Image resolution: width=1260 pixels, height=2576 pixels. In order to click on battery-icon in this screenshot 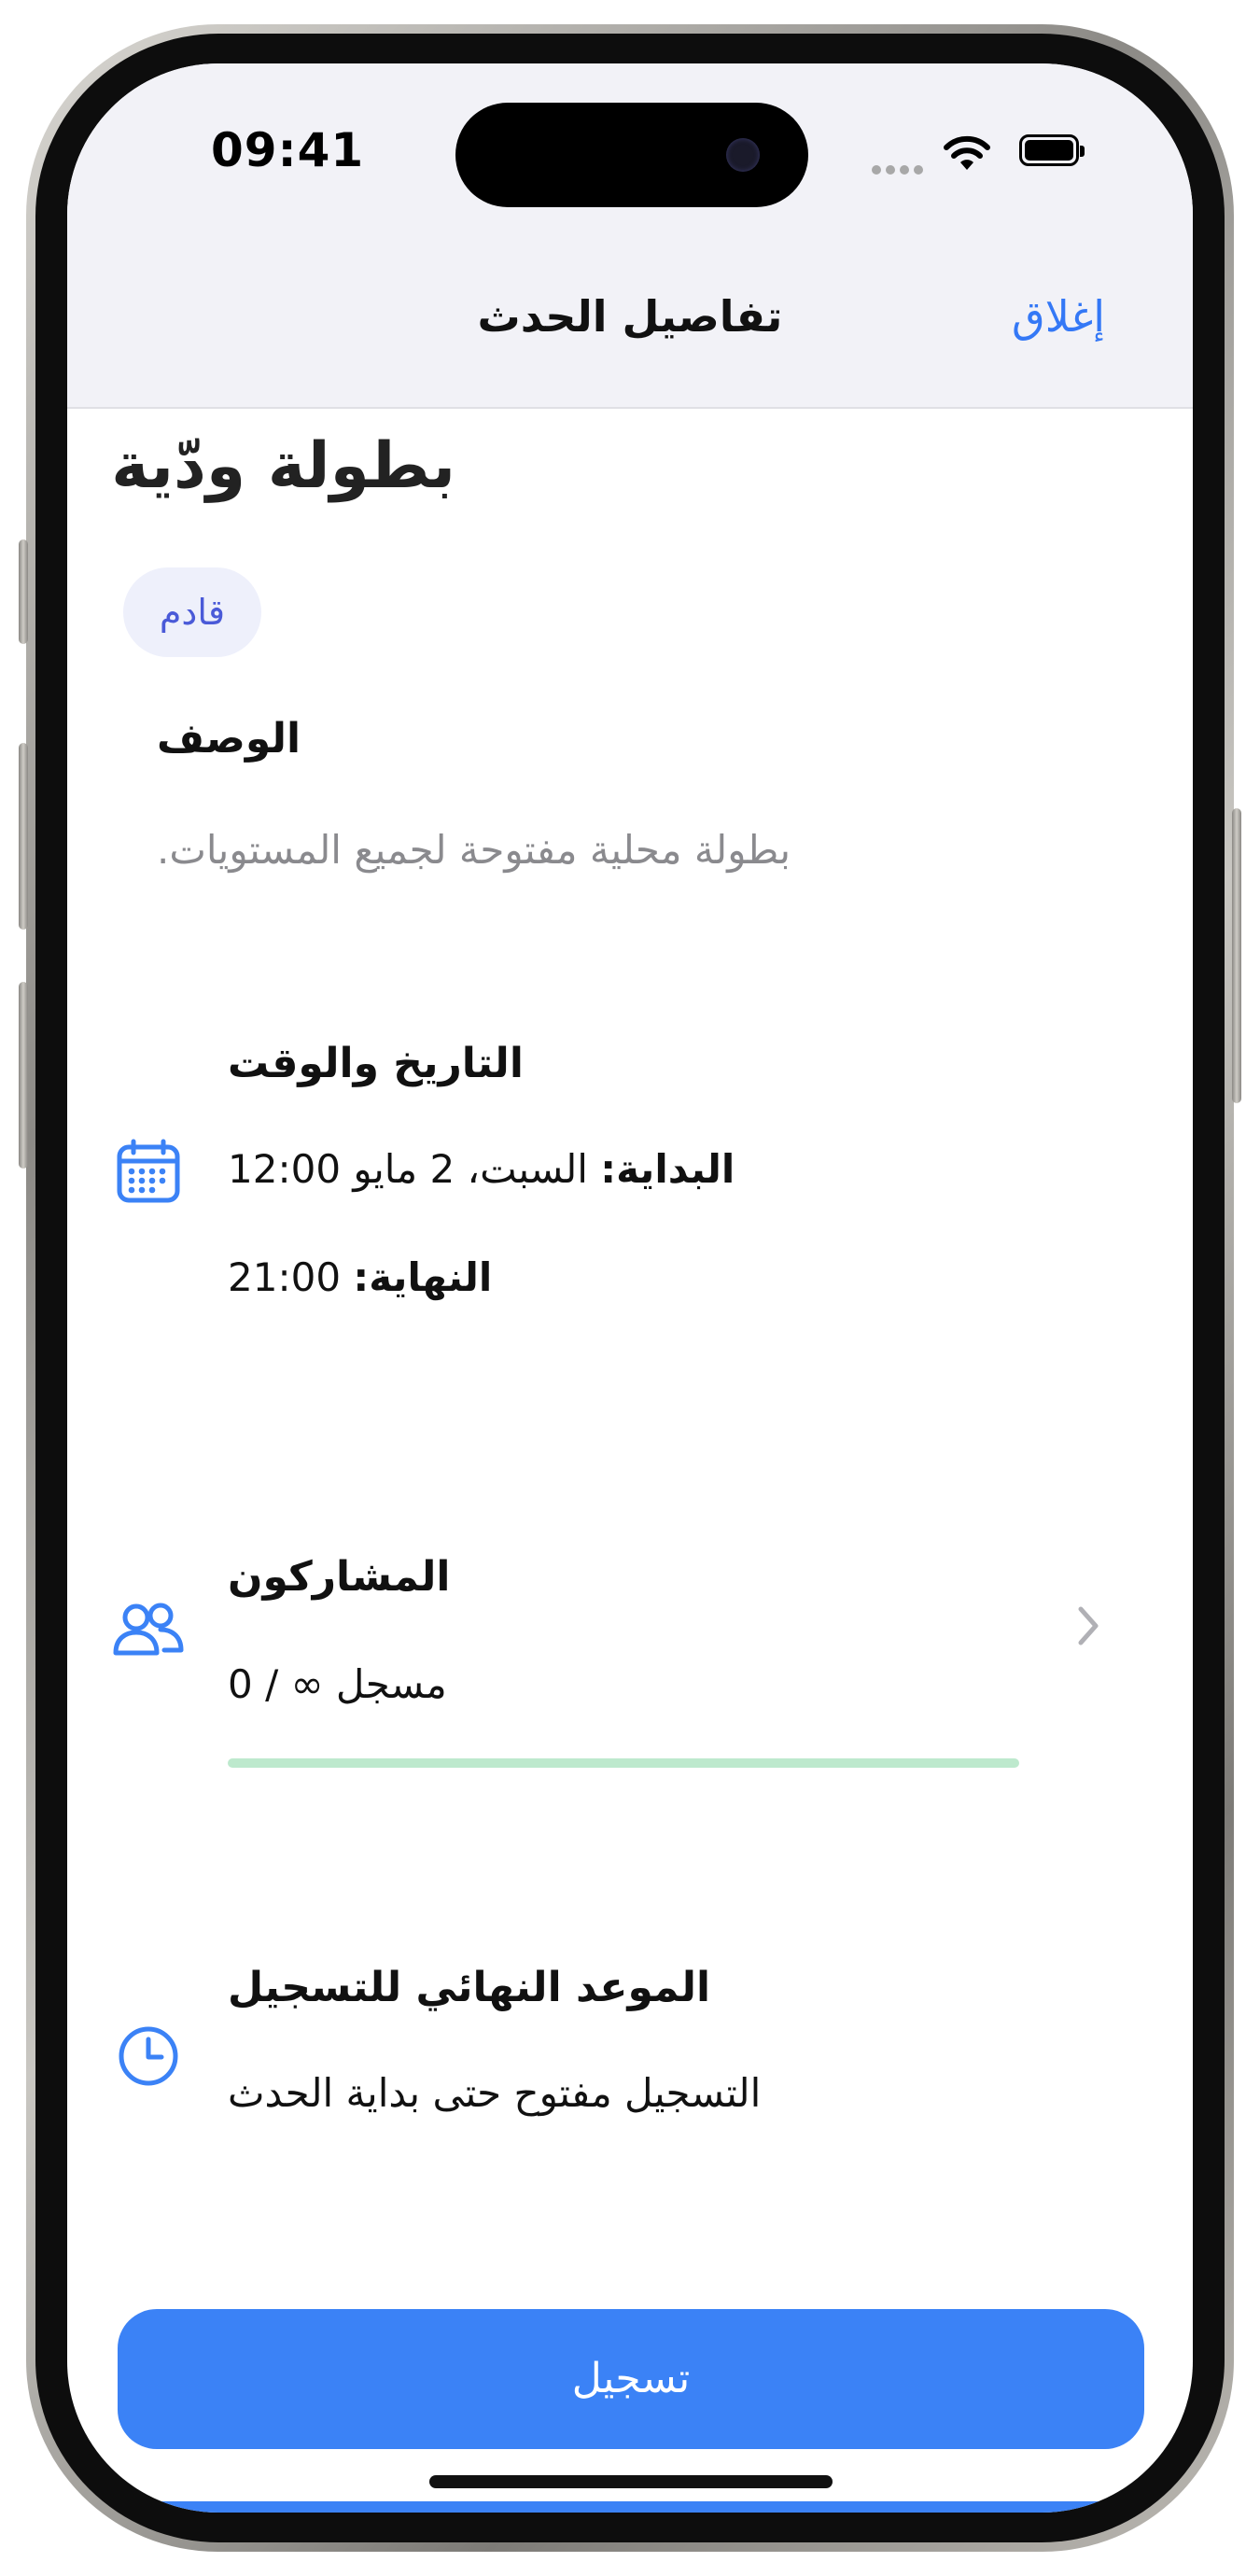, I will do `click(1052, 150)`.